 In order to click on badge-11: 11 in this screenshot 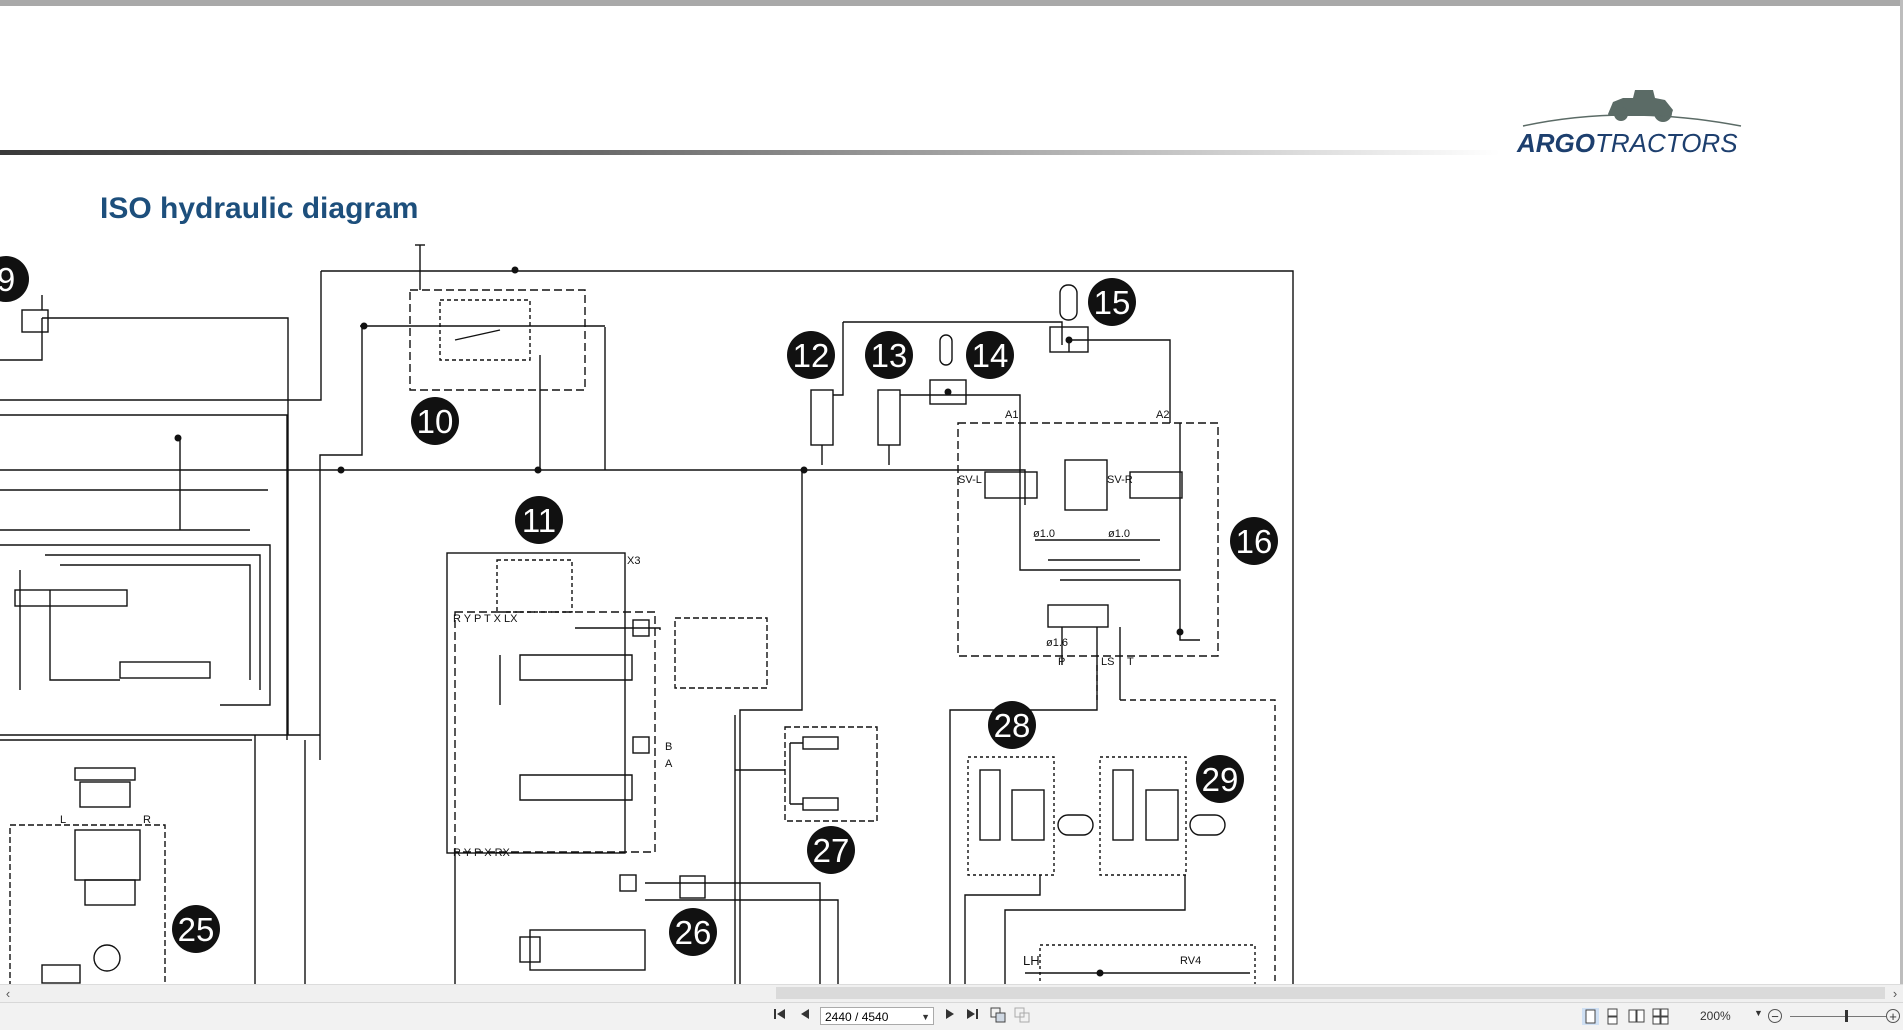, I will do `click(539, 520)`.